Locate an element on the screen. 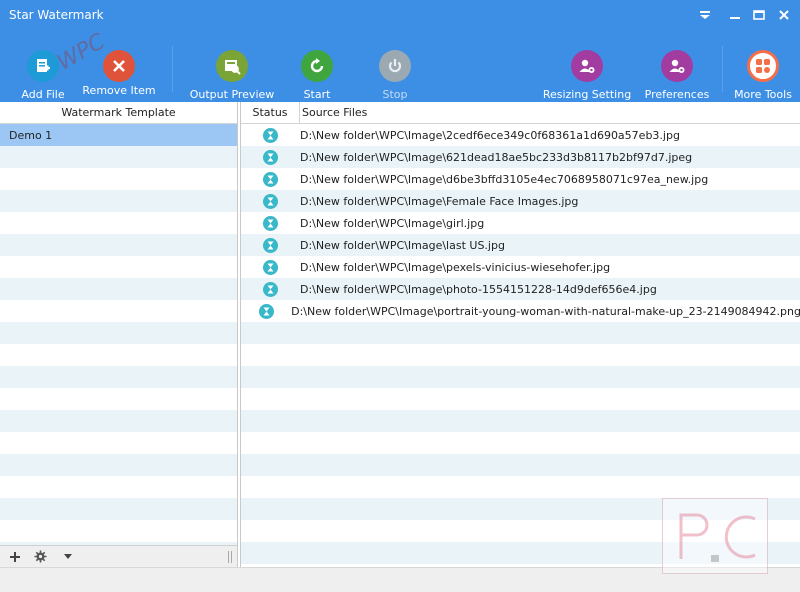  title-bar: Star Watermark is located at coordinates (400, 16).